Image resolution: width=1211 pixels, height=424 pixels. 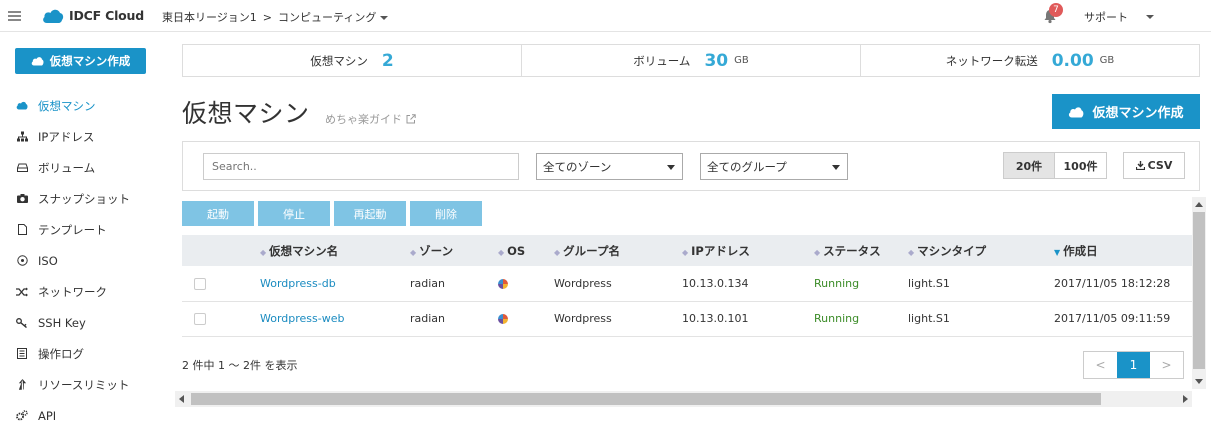 I want to click on sidebar-item-sshkey: SSH Key, so click(x=80, y=322).